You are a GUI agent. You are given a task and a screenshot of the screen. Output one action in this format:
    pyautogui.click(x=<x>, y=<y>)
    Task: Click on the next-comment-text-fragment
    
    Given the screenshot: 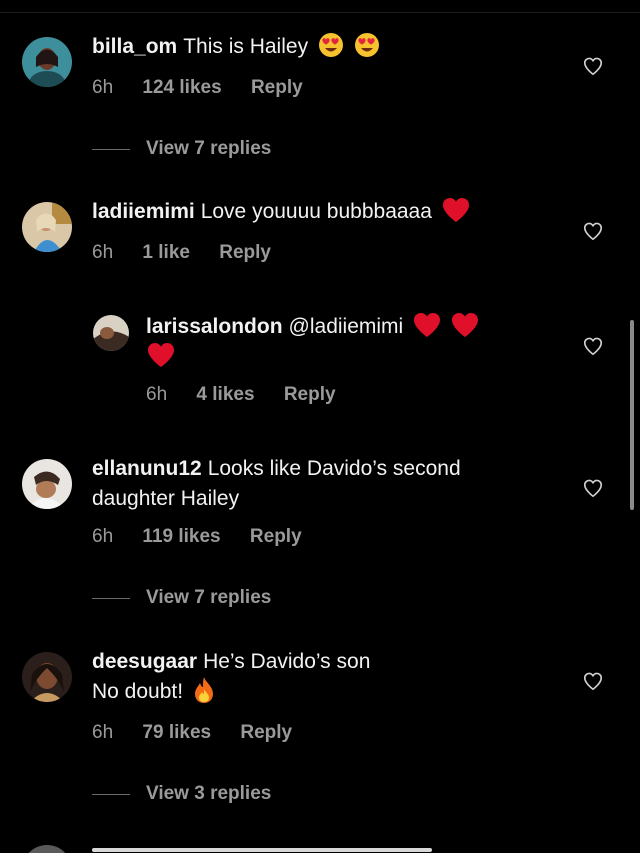 What is the action you would take?
    pyautogui.click(x=262, y=850)
    